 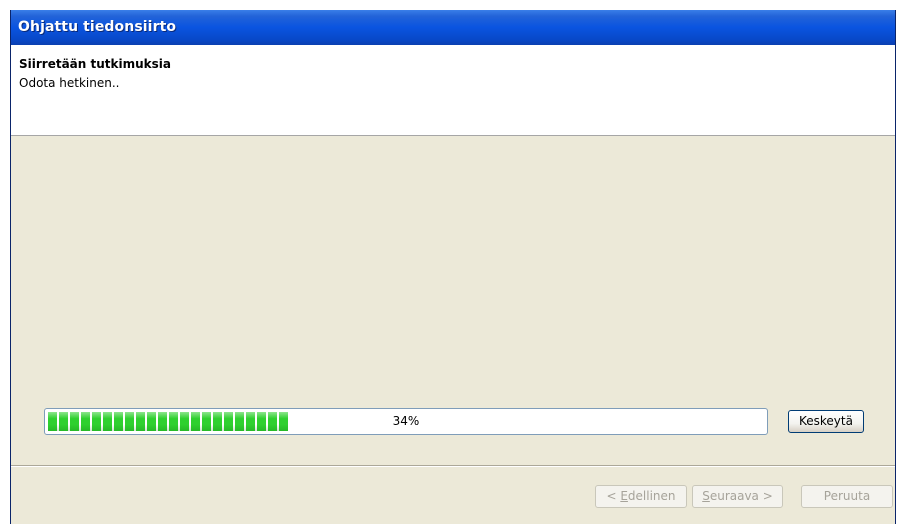 I want to click on previous-button-rest: dellinen, so click(x=651, y=496).